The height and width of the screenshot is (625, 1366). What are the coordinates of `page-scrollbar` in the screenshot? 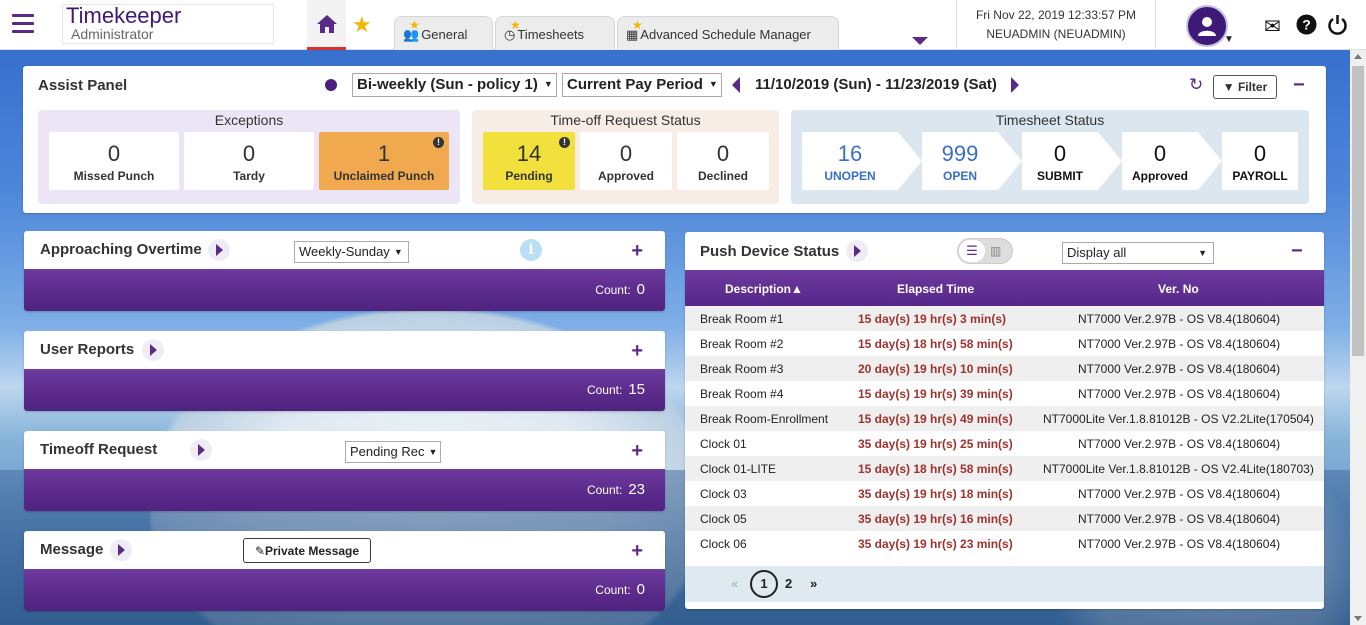 It's located at (1358, 337).